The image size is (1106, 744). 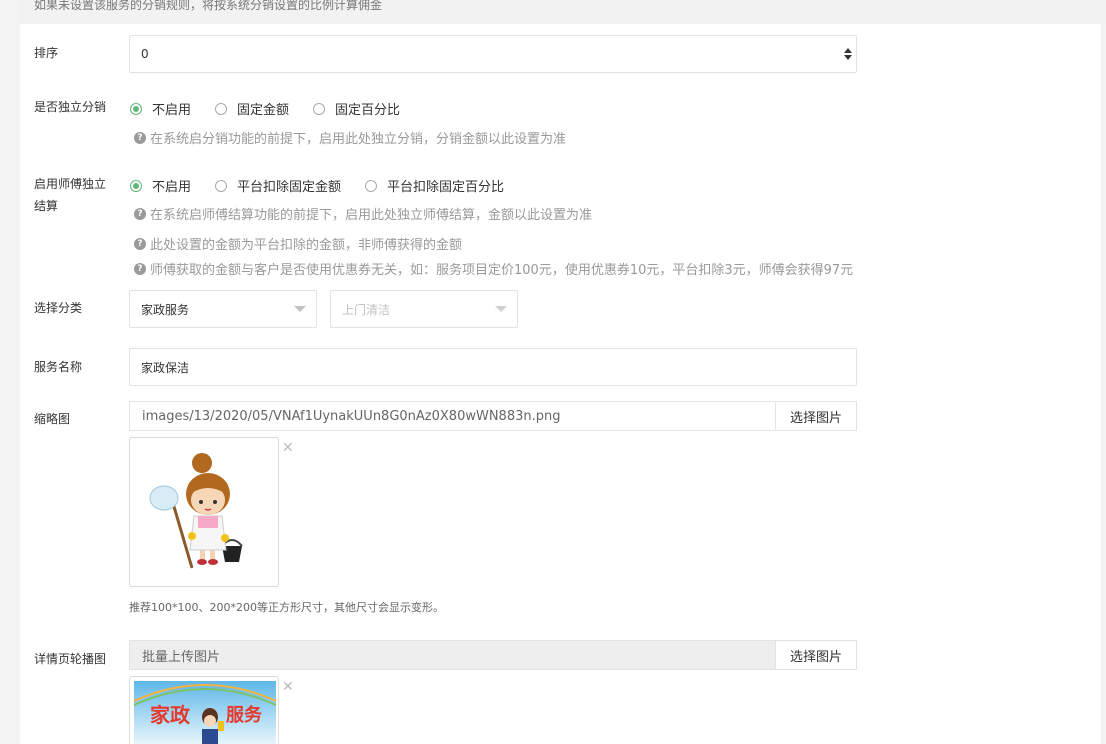 I want to click on category-secondary-select: 上门清洁, so click(x=424, y=309).